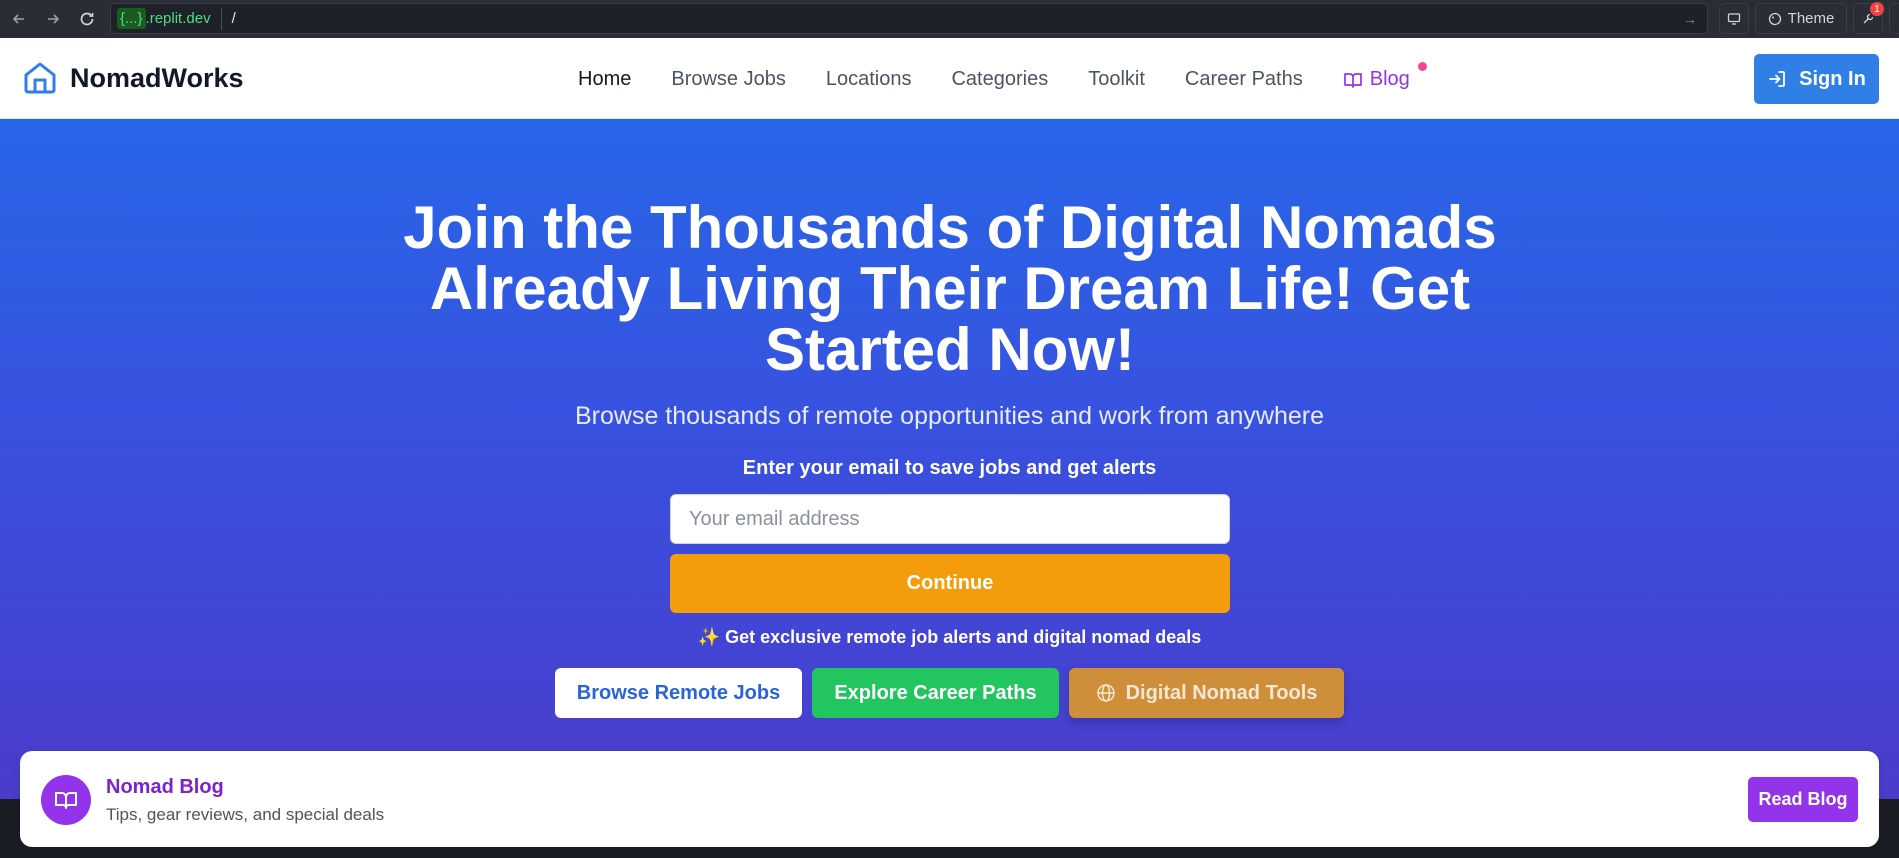 This screenshot has width=1899, height=858. What do you see at coordinates (87, 19) in the screenshot?
I see `reload-icon` at bounding box center [87, 19].